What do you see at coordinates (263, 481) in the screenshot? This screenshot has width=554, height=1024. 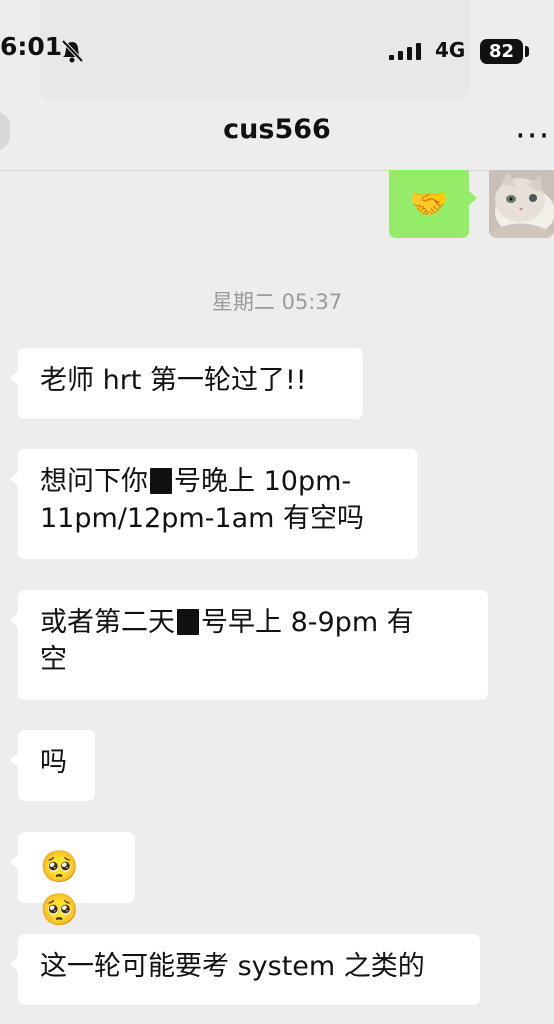 I see `message-text: 号晚上 10pm-` at bounding box center [263, 481].